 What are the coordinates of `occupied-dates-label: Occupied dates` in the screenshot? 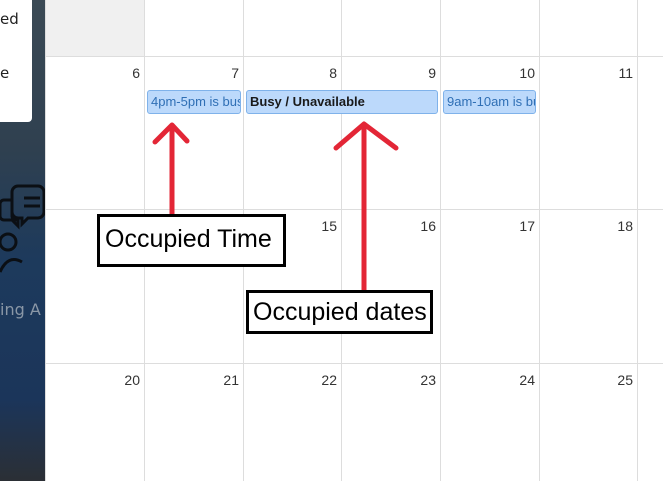 It's located at (339, 312).